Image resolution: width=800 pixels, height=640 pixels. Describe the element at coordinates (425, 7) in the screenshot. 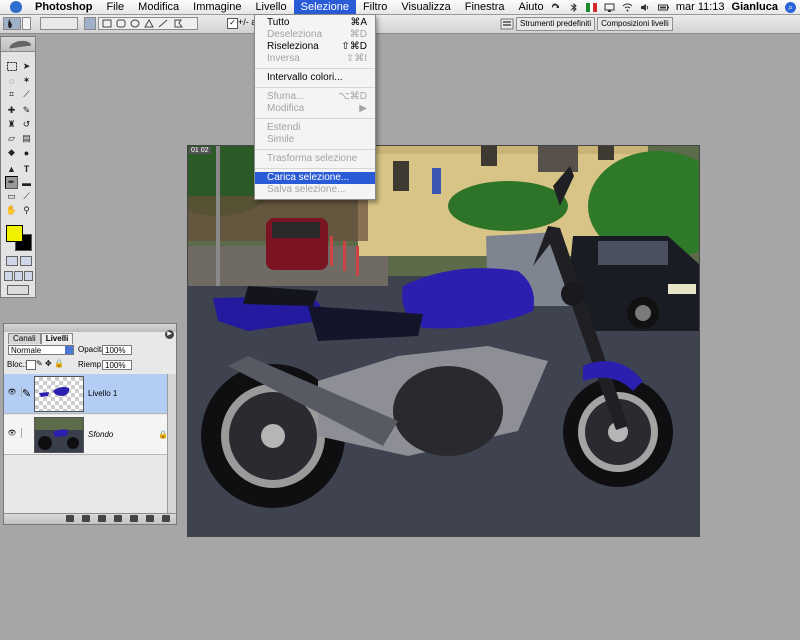

I see `menu-visualizza: Visualizza` at that location.